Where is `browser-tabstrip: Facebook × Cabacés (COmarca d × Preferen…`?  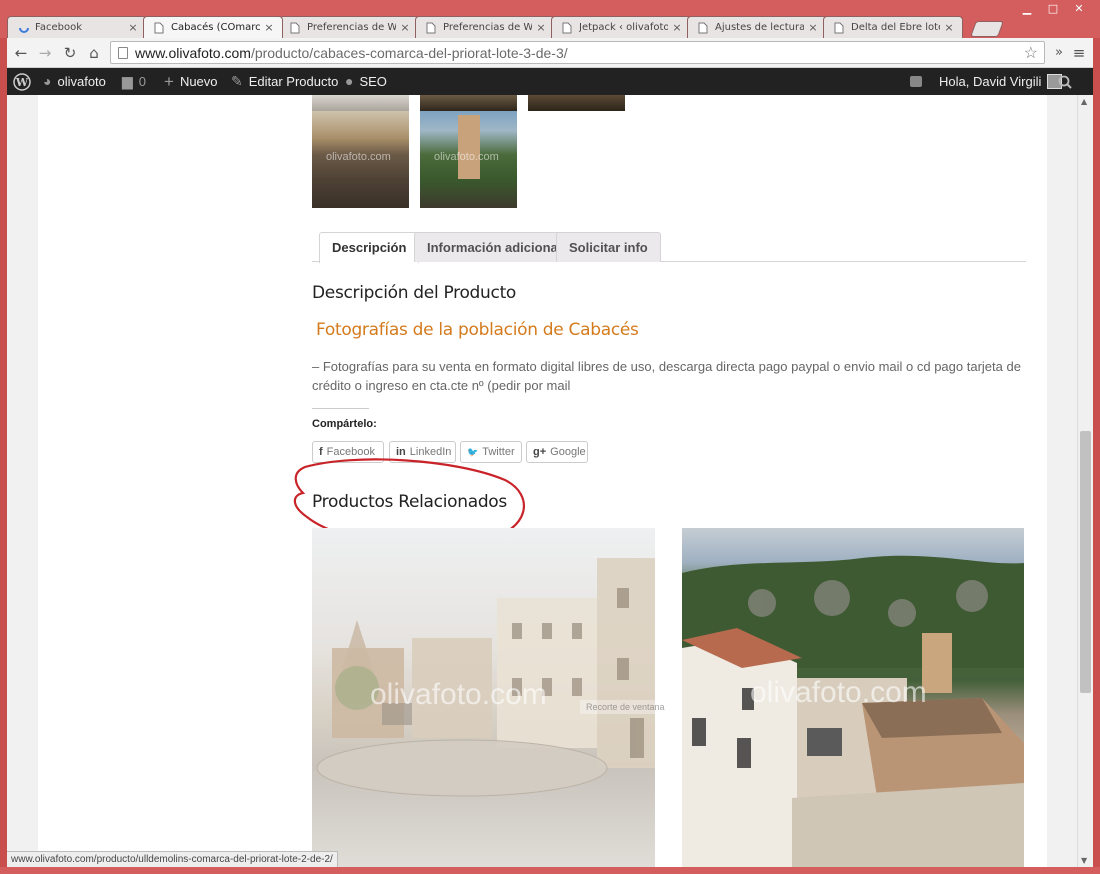
browser-tabstrip: Facebook × Cabacés (COmarca d × Preferen… is located at coordinates (505, 27).